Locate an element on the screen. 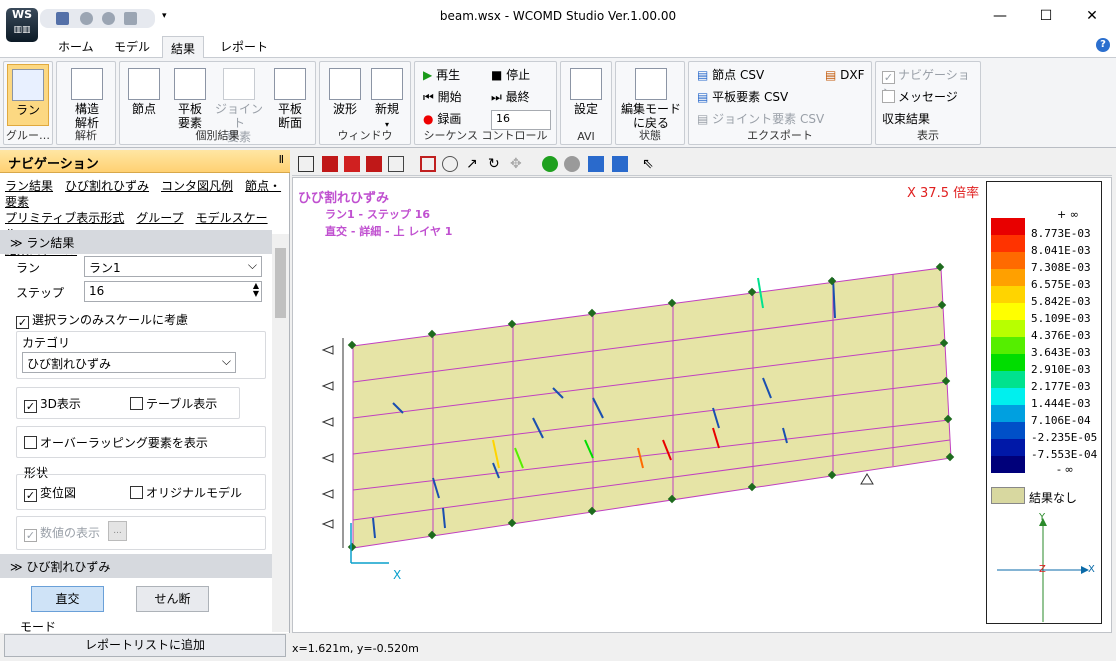 The image size is (1116, 661). play-button: ▶ 再生 is located at coordinates (441, 75).